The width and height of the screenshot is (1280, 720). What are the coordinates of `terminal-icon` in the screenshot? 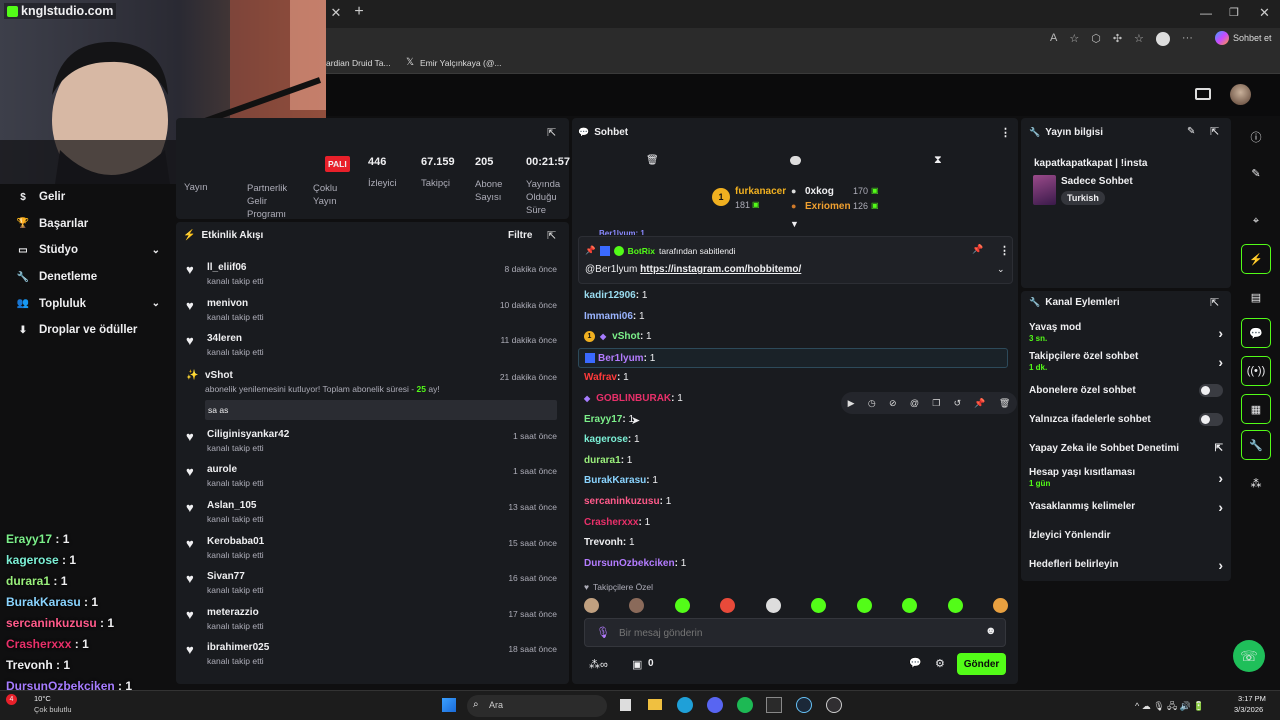 It's located at (774, 705).